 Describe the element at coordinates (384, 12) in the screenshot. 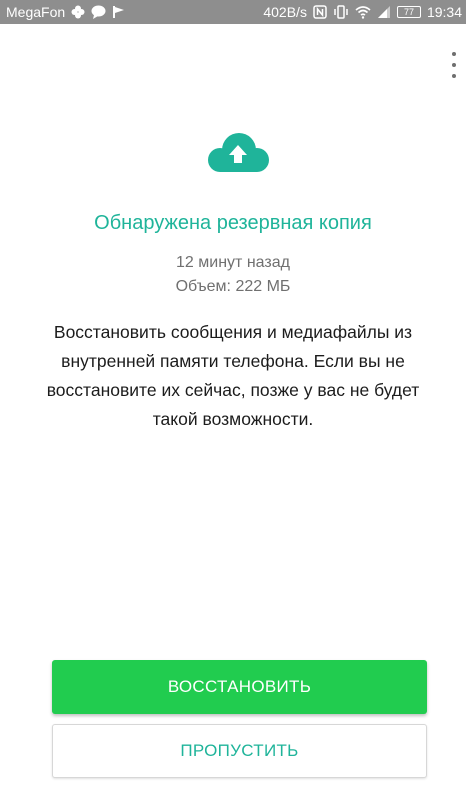

I see `signal-icon` at that location.